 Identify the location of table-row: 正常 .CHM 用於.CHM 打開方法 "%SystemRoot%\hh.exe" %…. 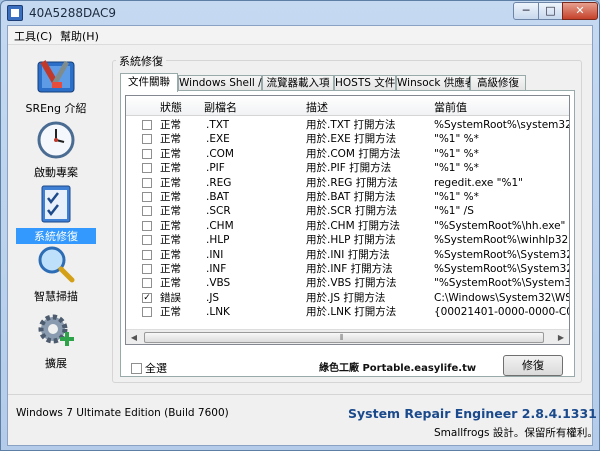
(347, 226).